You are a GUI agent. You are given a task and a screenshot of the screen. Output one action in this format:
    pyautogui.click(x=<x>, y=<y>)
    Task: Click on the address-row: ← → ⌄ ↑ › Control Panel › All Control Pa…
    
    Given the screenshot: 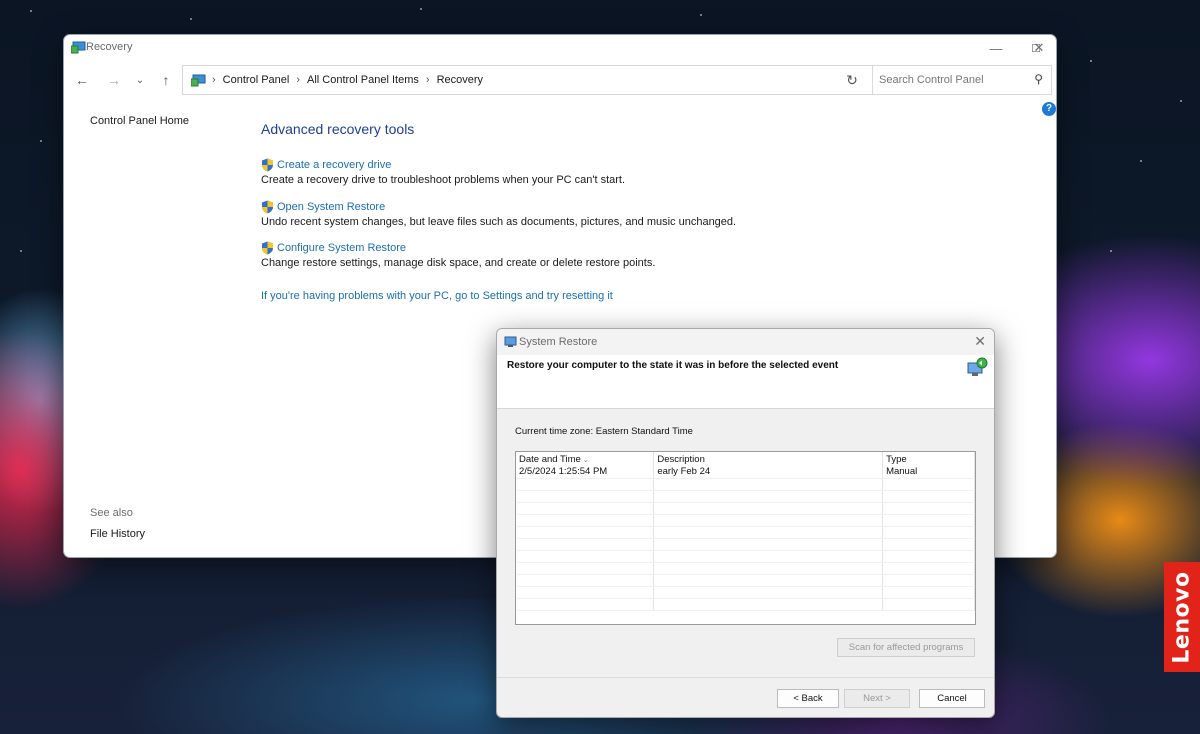 What is the action you would take?
    pyautogui.click(x=560, y=80)
    